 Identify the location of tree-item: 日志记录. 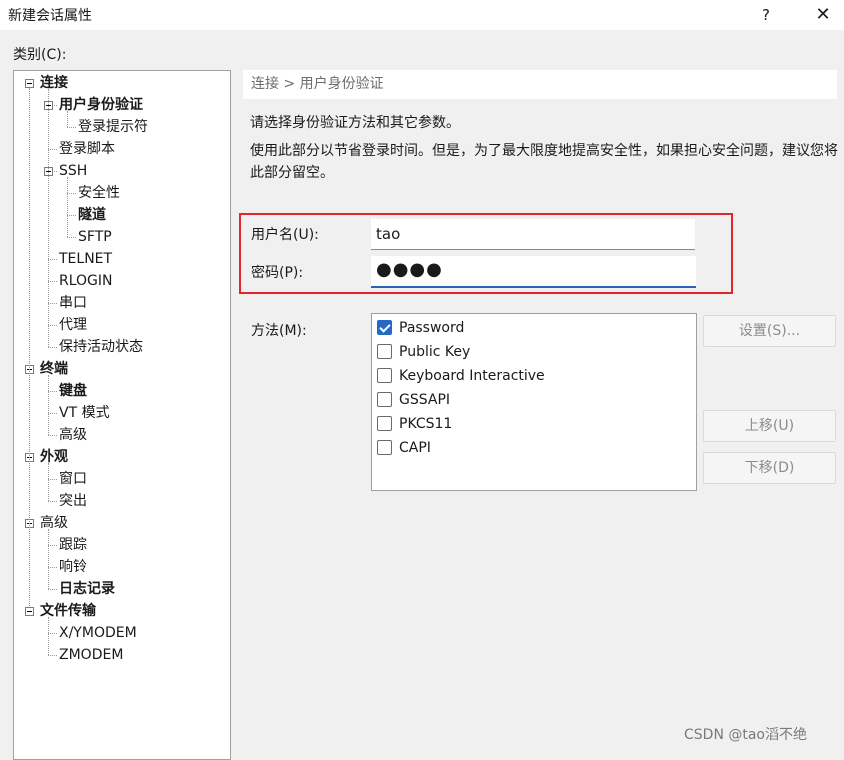
(87, 589).